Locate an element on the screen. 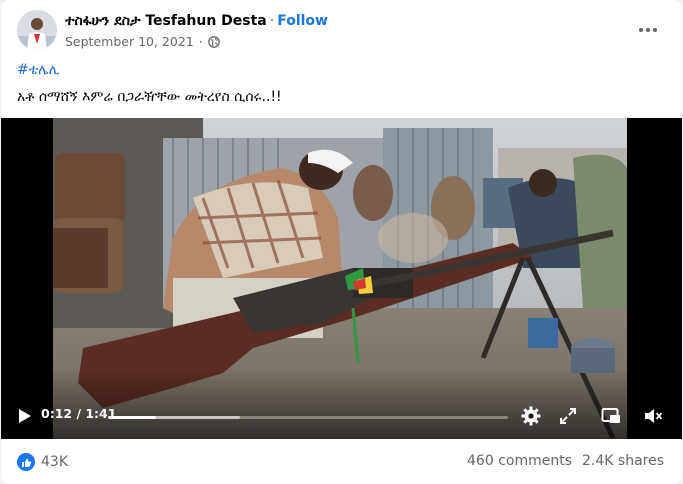 This screenshot has height=484, width=683. post-footer: 43K 460 comments 2.4K shares is located at coordinates (341, 461).